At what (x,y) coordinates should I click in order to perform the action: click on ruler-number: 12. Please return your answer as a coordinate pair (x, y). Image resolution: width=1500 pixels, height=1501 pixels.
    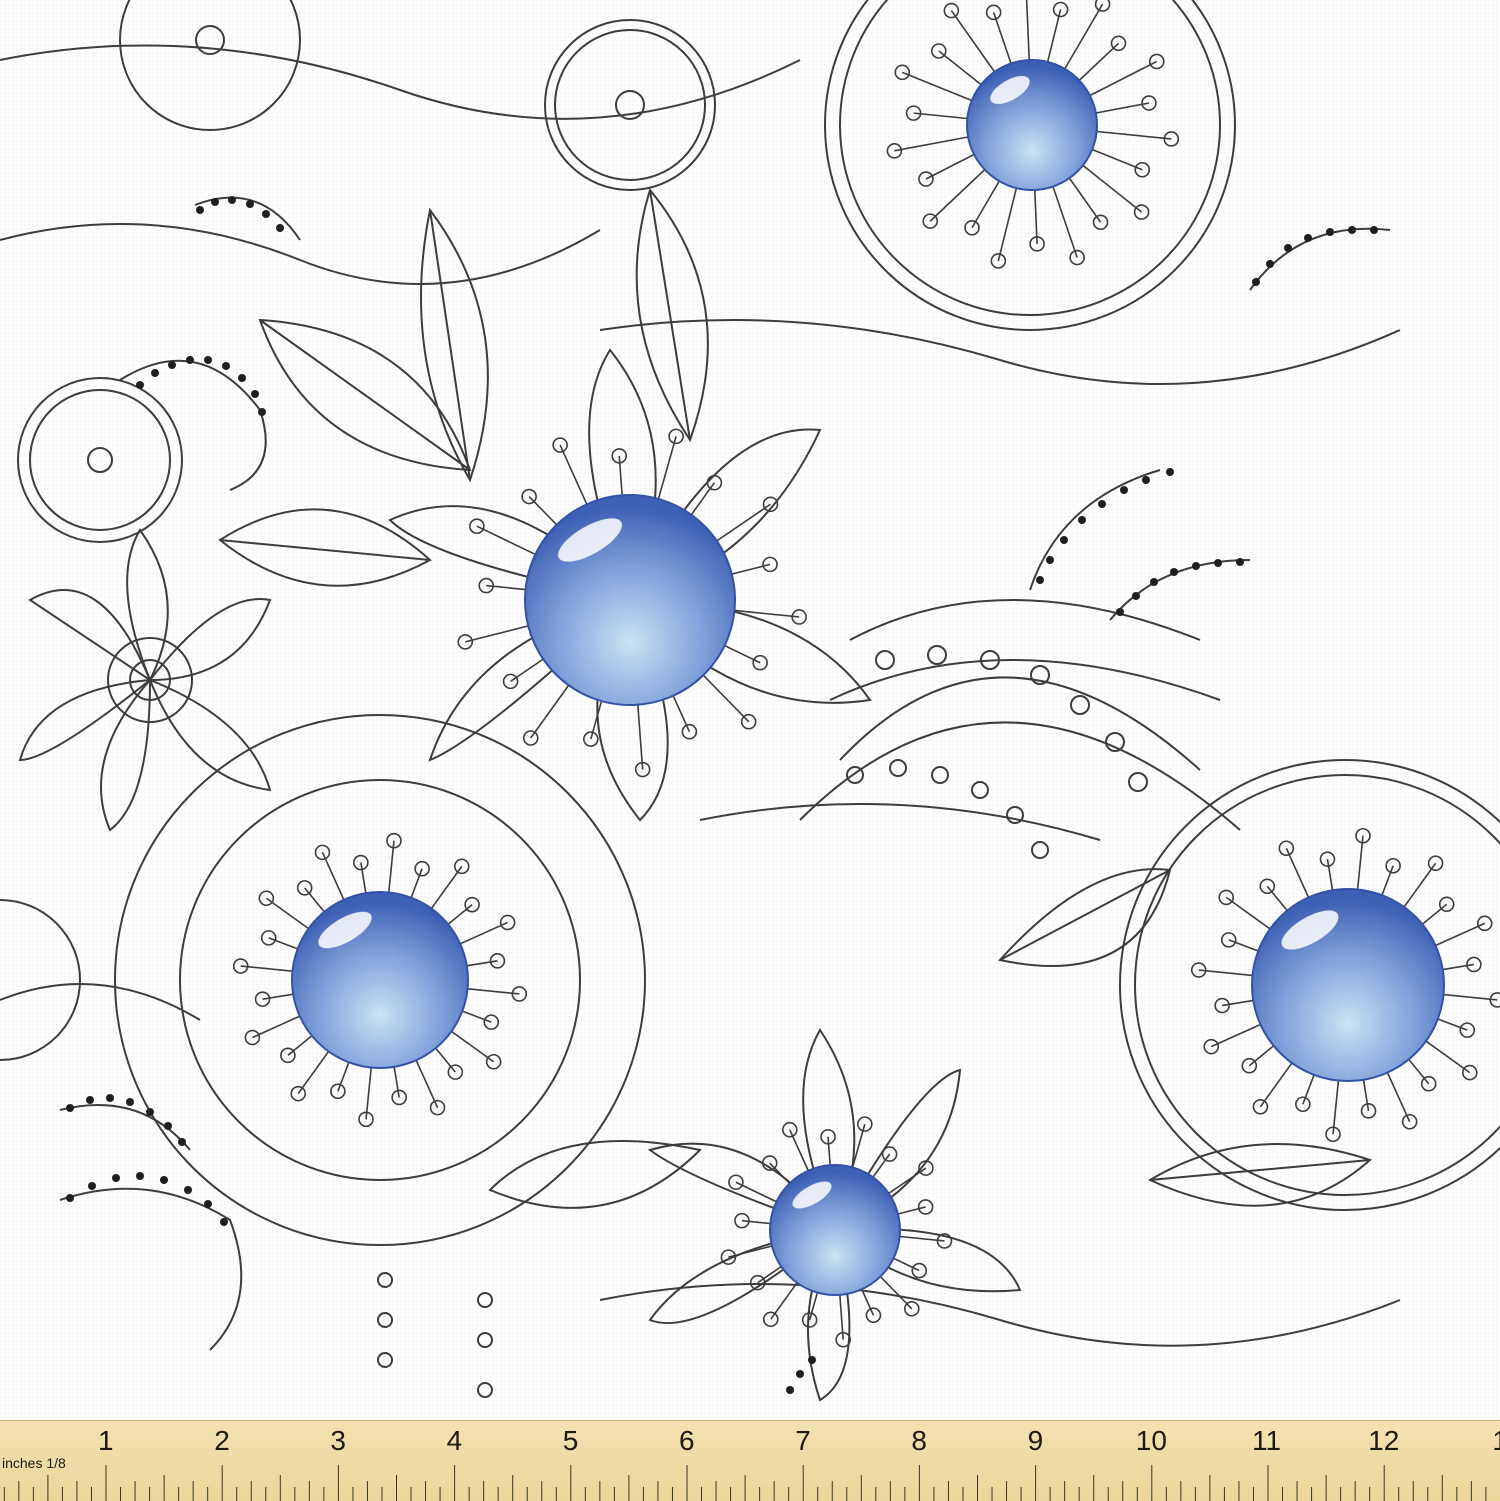
    Looking at the image, I should click on (1384, 1440).